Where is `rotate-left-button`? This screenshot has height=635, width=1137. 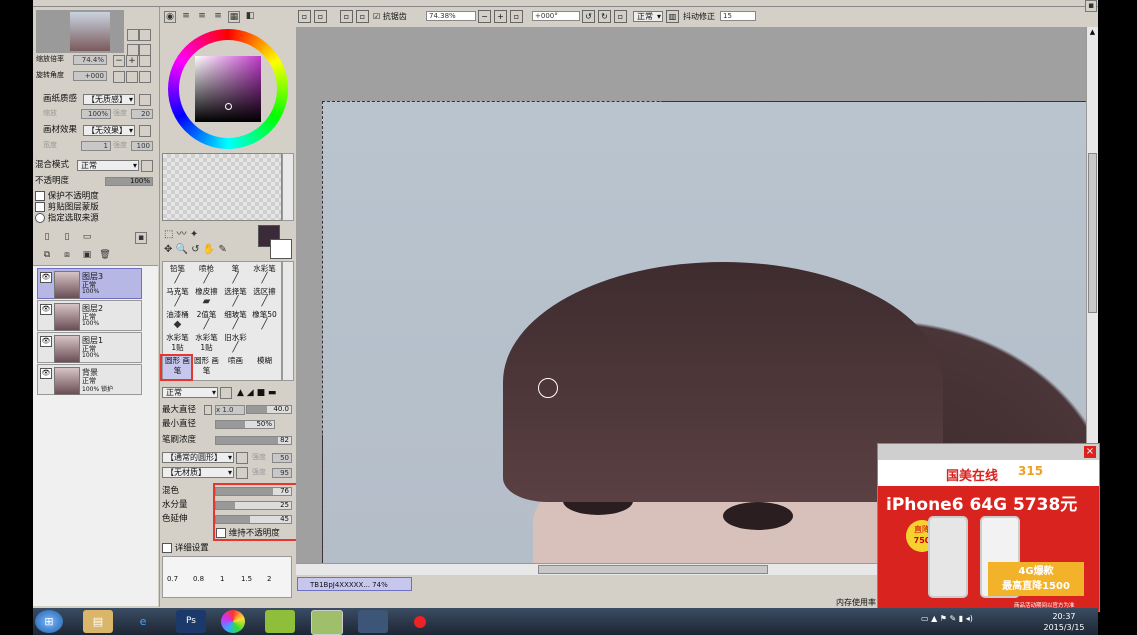 rotate-left-button is located at coordinates (119, 77).